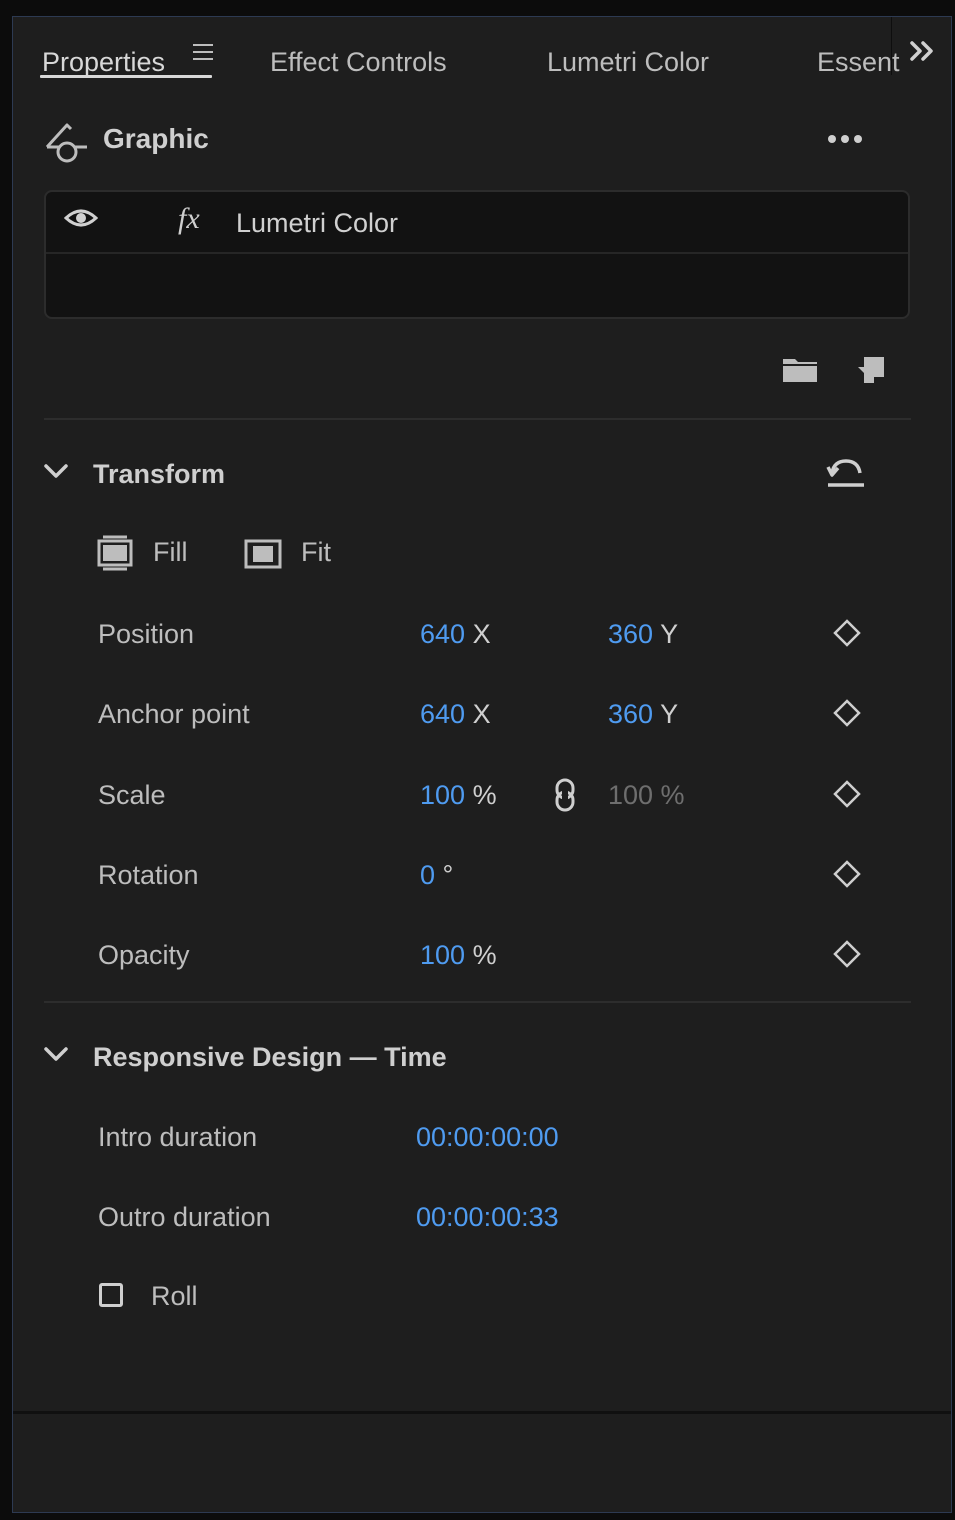 The image size is (955, 1520). Describe the element at coordinates (484, 955) in the screenshot. I see `opacity-unit: %` at that location.